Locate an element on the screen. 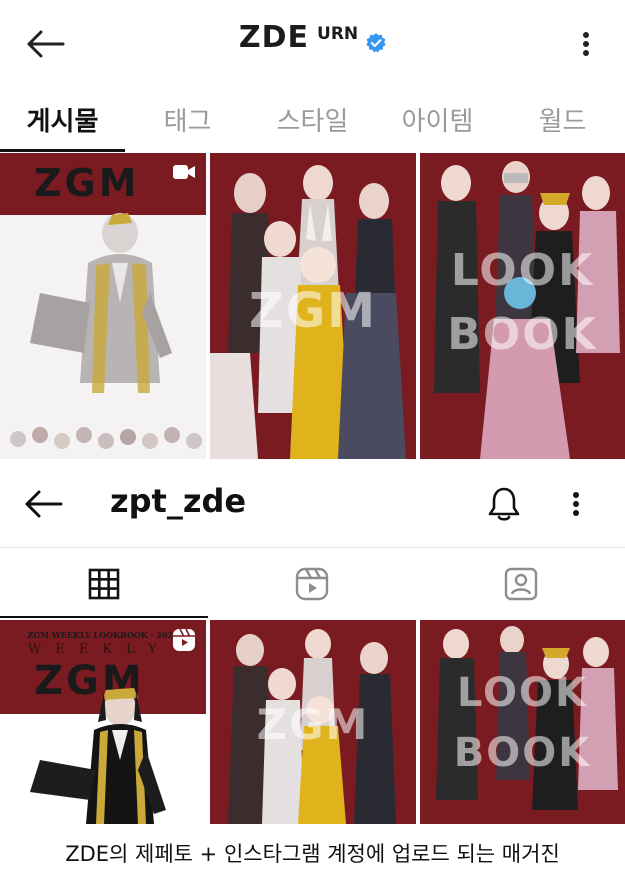  tab-items: 아이템 is located at coordinates (437, 124).